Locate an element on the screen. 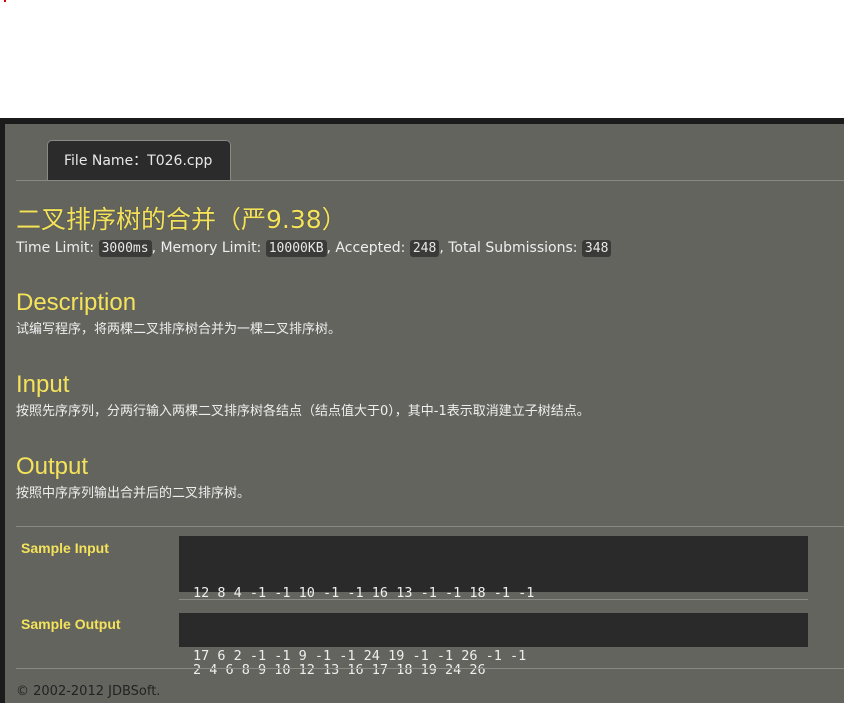 This screenshot has width=844, height=703. footer-divider is located at coordinates (430, 668).